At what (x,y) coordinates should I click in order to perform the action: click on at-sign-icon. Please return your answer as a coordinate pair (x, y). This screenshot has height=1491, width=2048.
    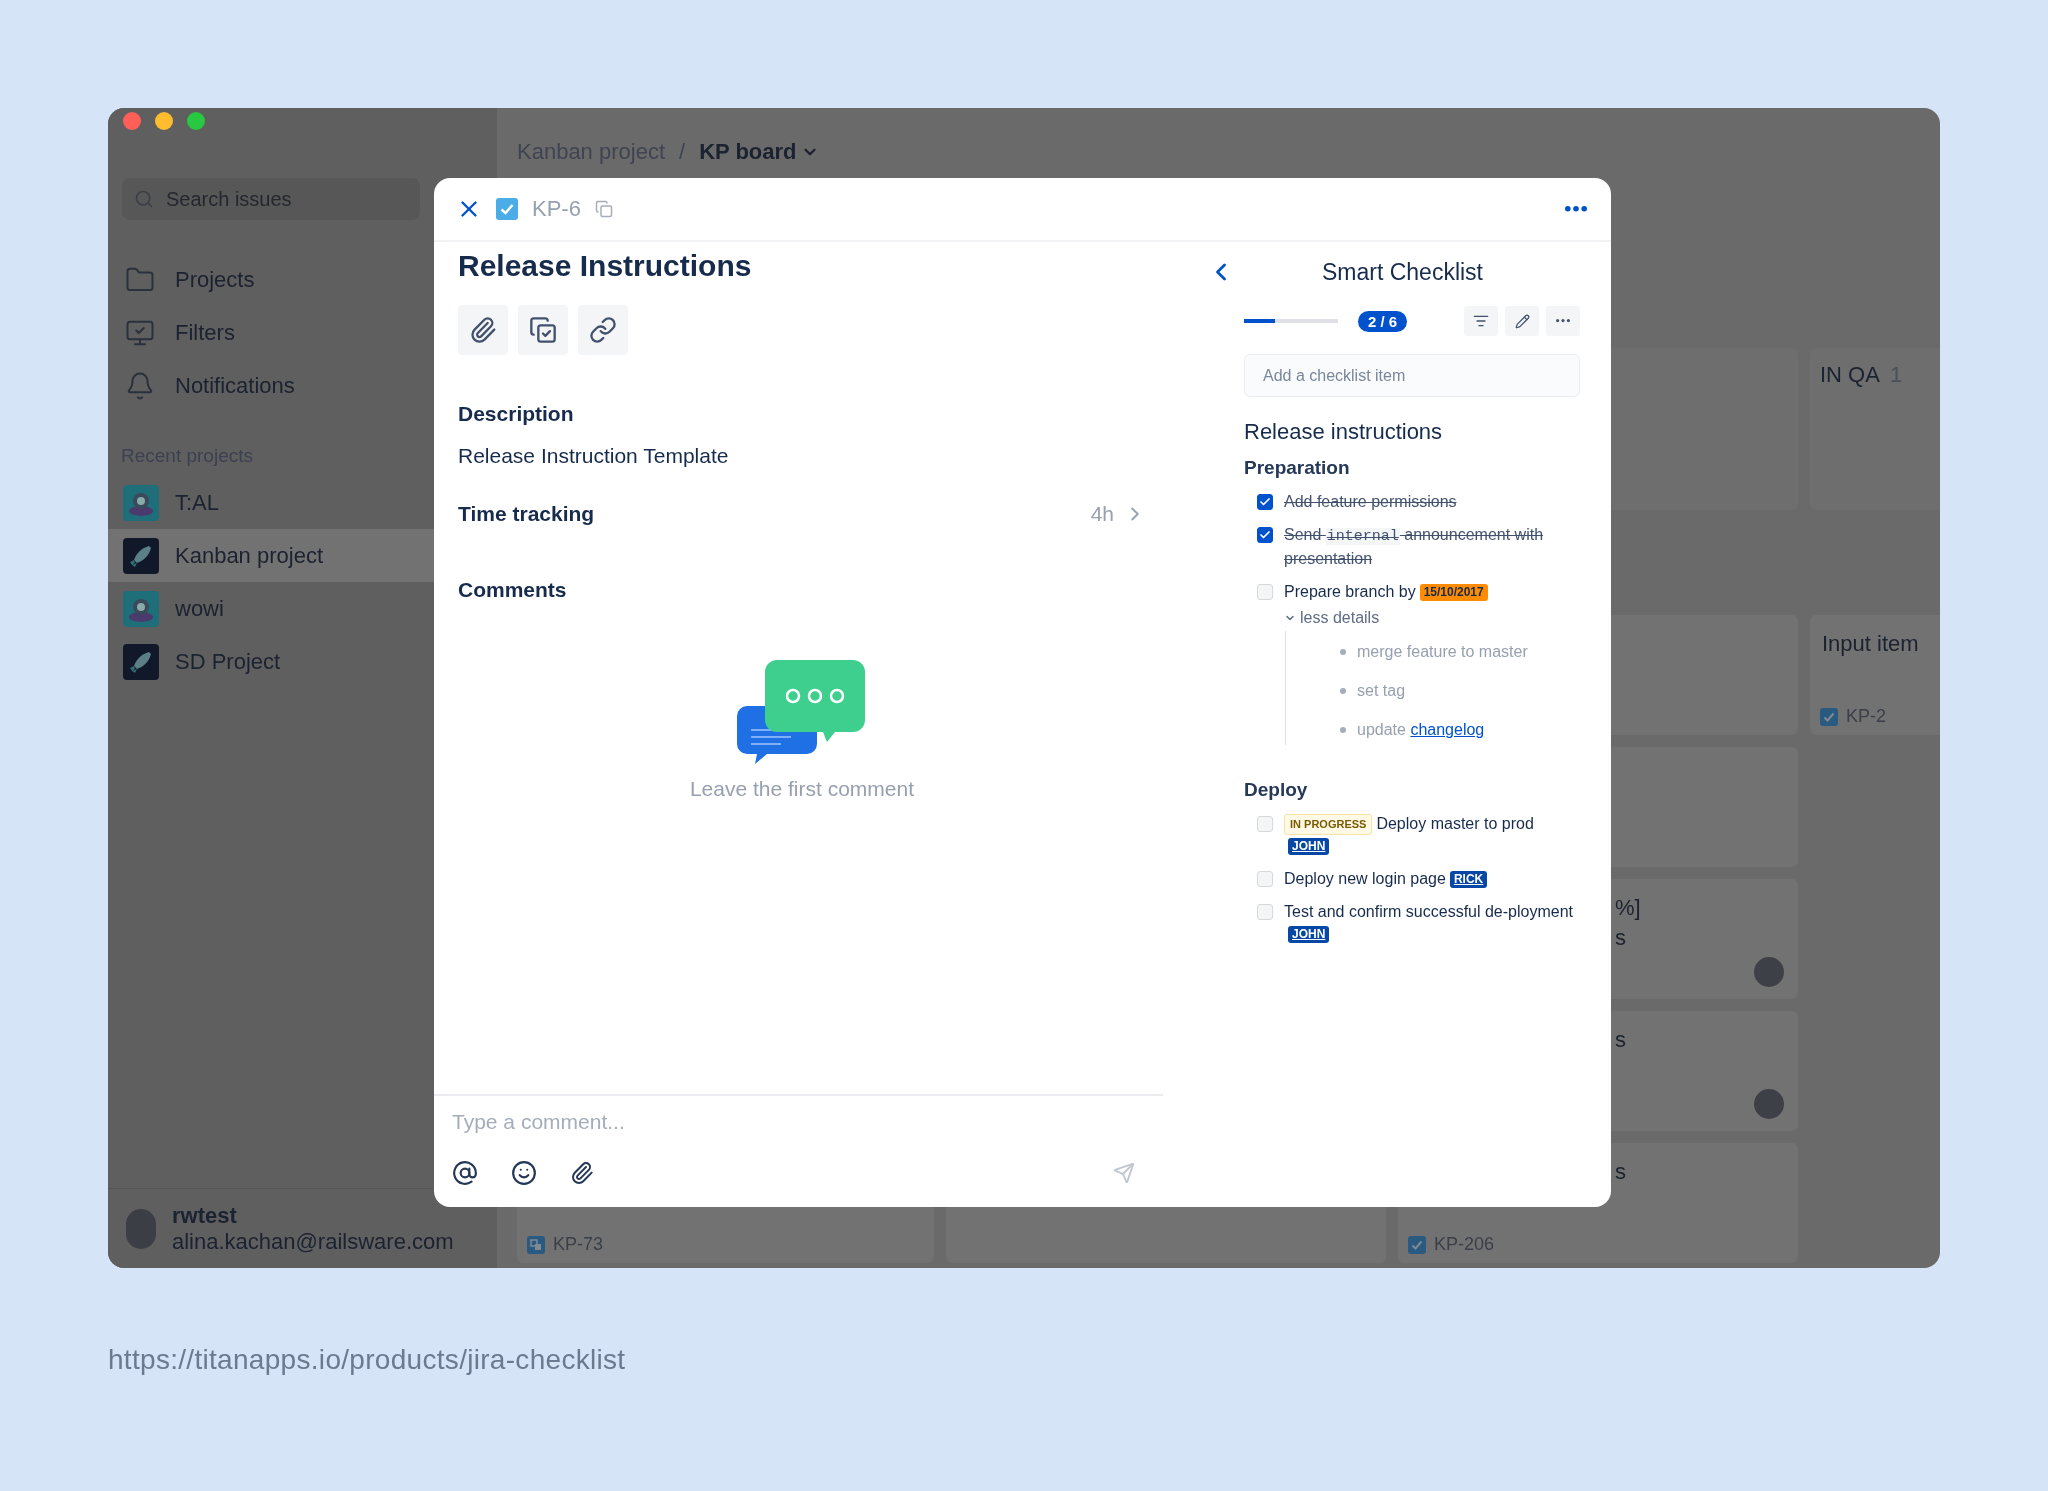
    Looking at the image, I should click on (465, 1173).